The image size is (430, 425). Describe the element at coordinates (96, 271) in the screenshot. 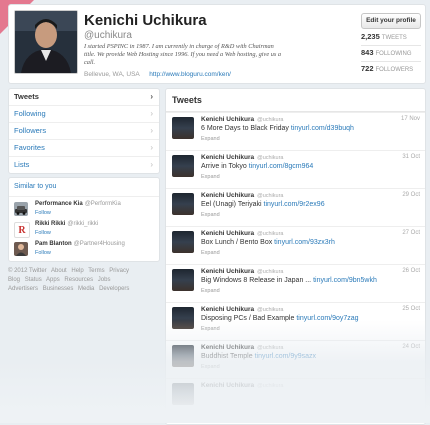

I see `footer-link: Terms` at that location.